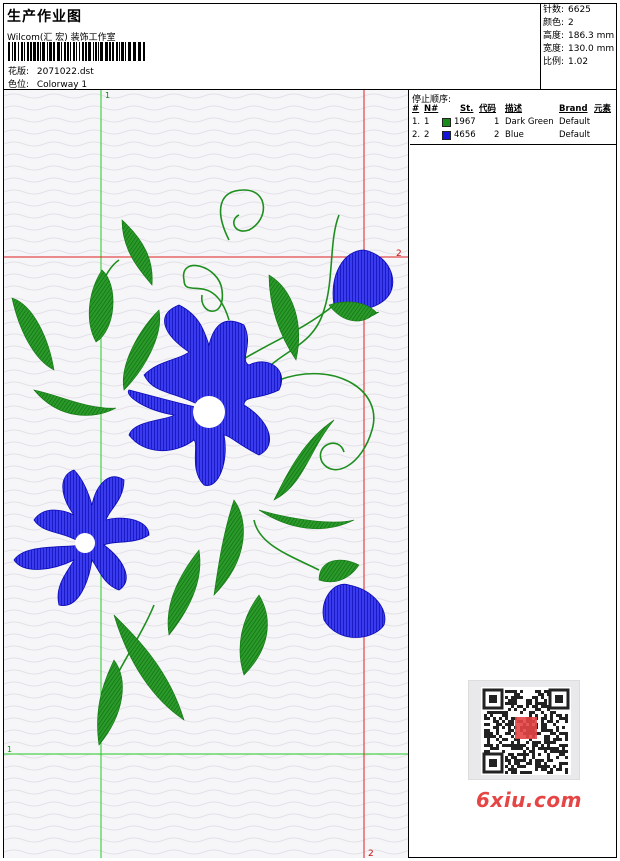  What do you see at coordinates (431, 109) in the screenshot?
I see `col-needle: N#` at bounding box center [431, 109].